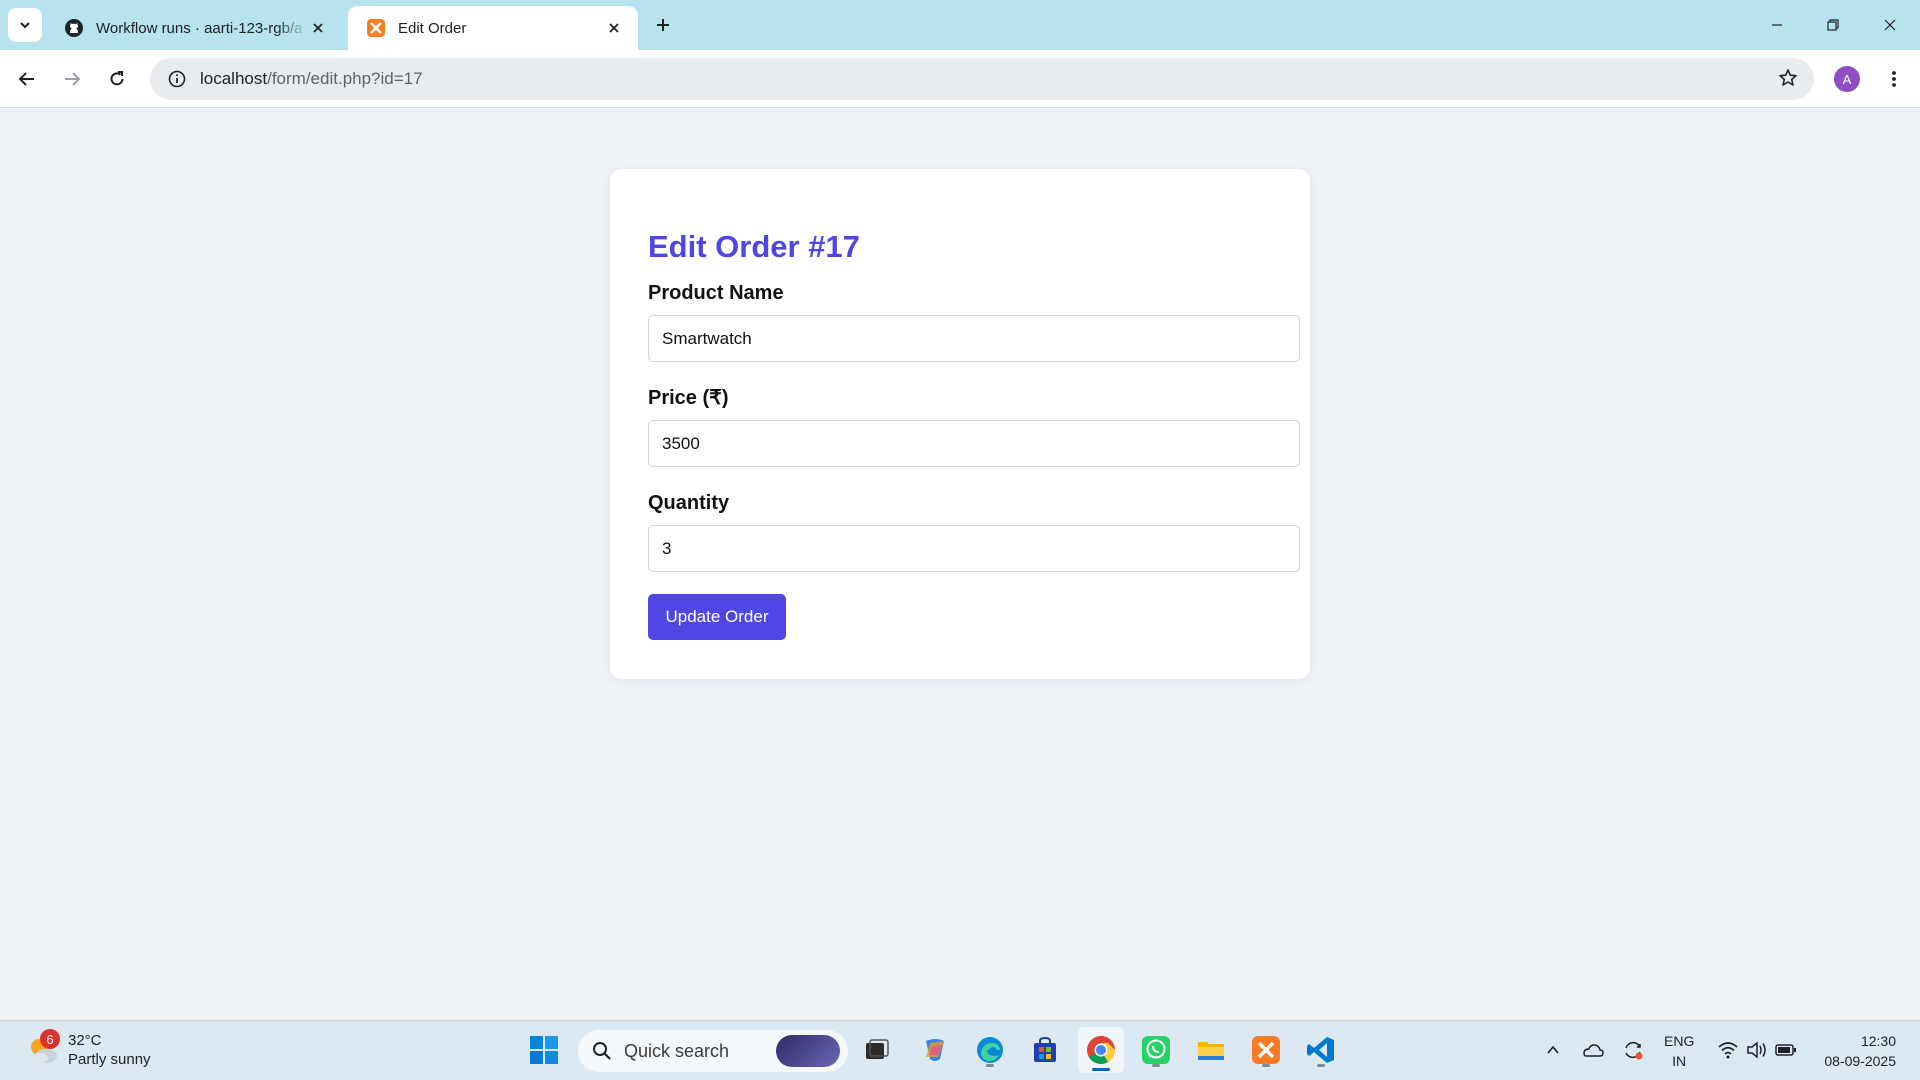 The image size is (1920, 1080). I want to click on browser-menu-button, so click(1894, 79).